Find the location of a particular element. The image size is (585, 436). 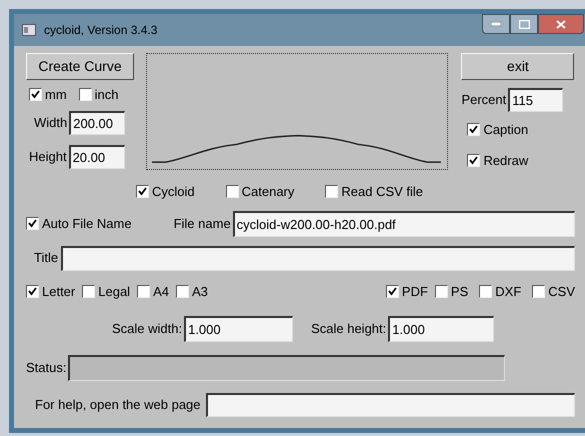

minimize-icon is located at coordinates (496, 24).